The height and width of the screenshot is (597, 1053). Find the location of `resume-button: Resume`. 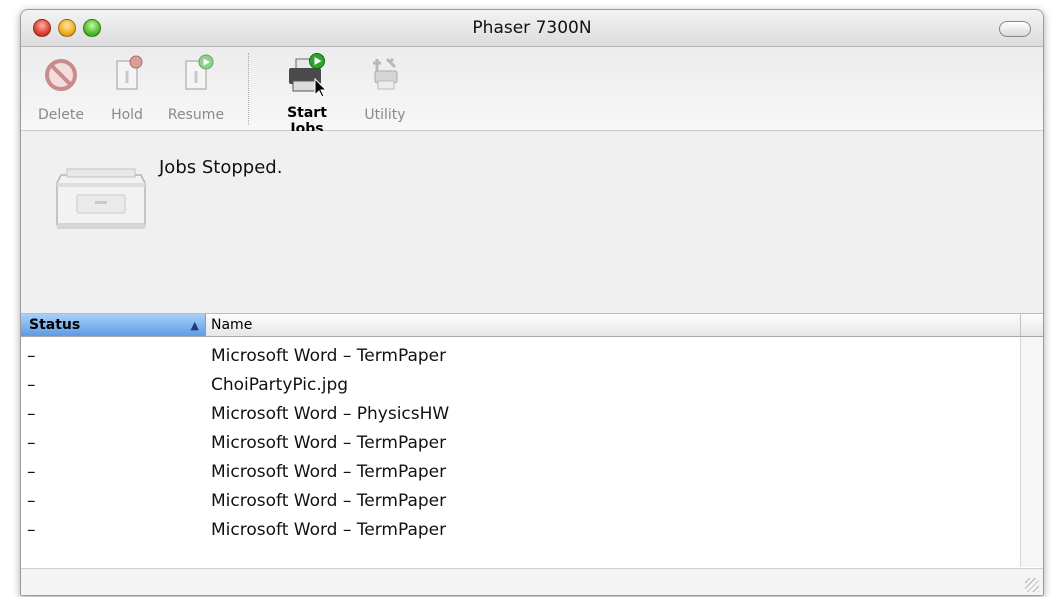

resume-button: Resume is located at coordinates (196, 88).